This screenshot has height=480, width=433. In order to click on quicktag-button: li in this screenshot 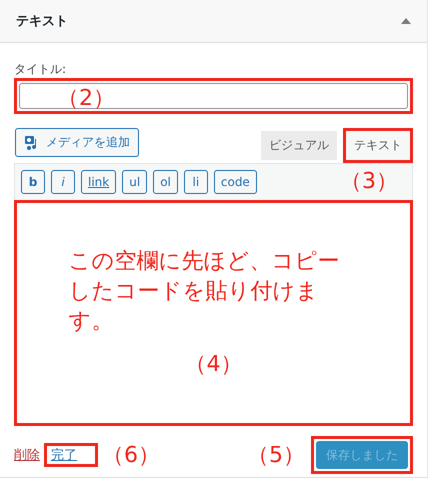, I will do `click(196, 182)`.